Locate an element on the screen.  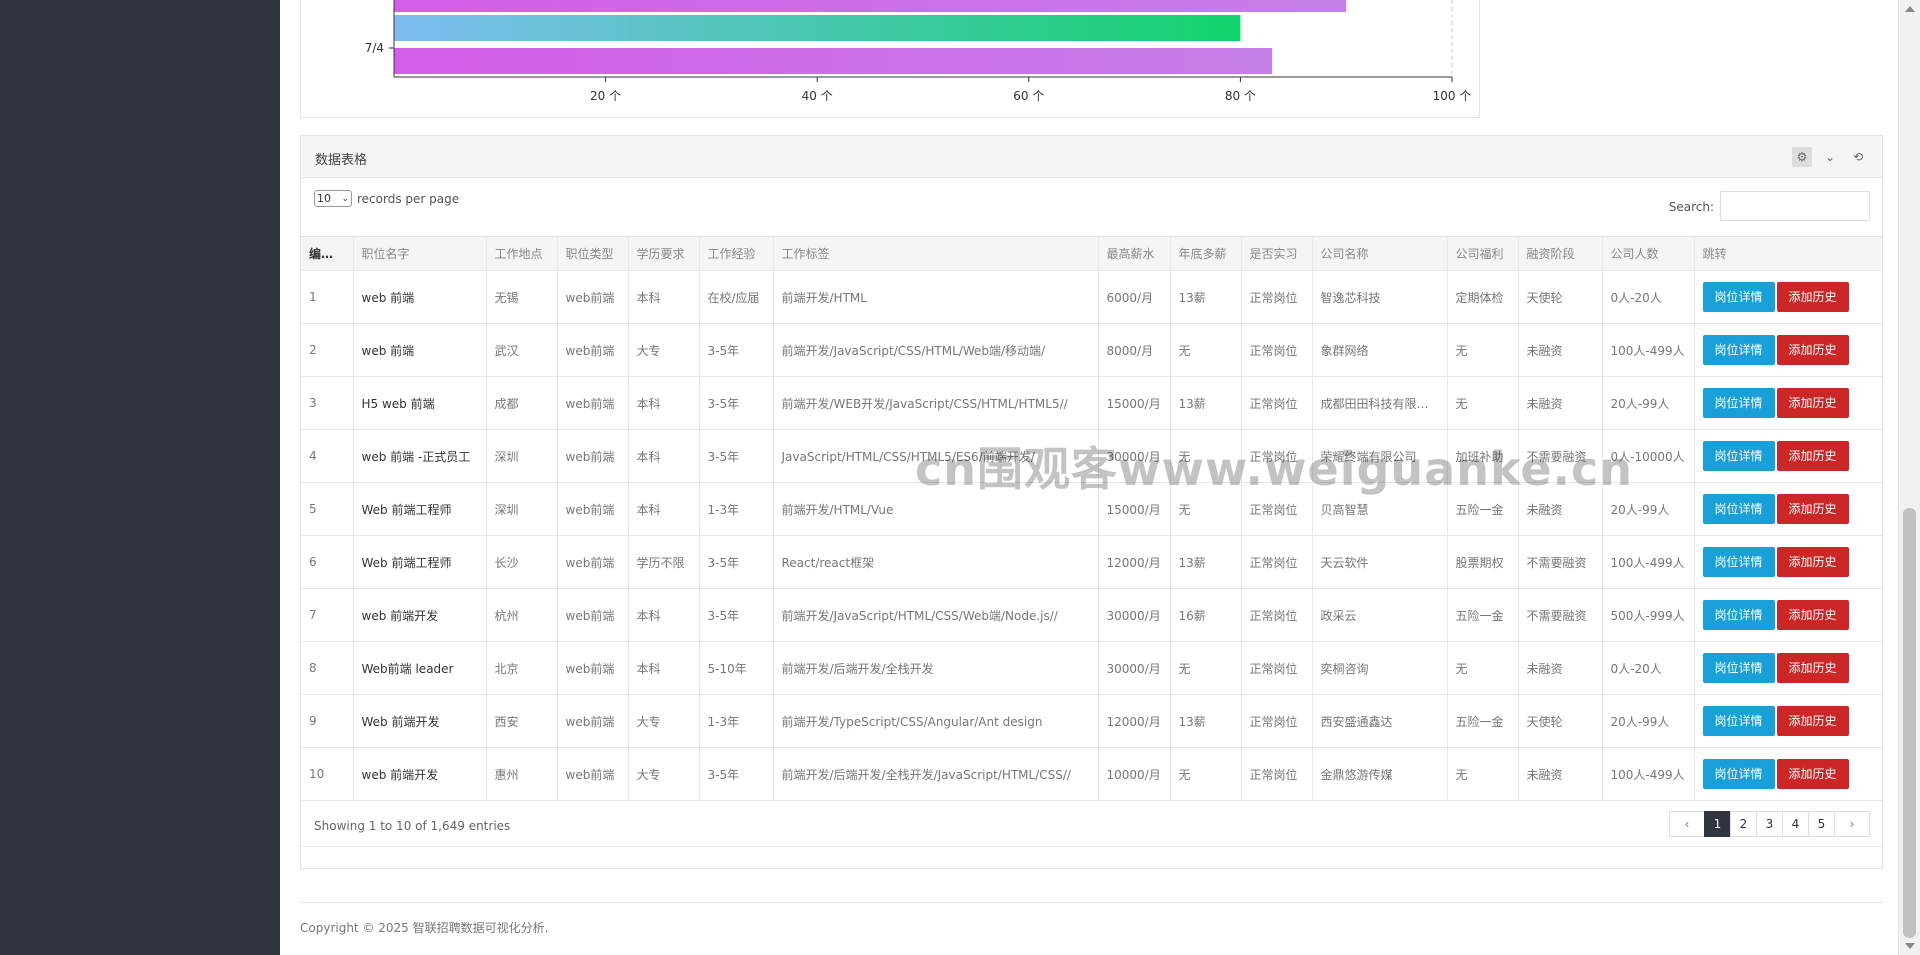
records-per-page-select: 10 ⌄ is located at coordinates (333, 198).